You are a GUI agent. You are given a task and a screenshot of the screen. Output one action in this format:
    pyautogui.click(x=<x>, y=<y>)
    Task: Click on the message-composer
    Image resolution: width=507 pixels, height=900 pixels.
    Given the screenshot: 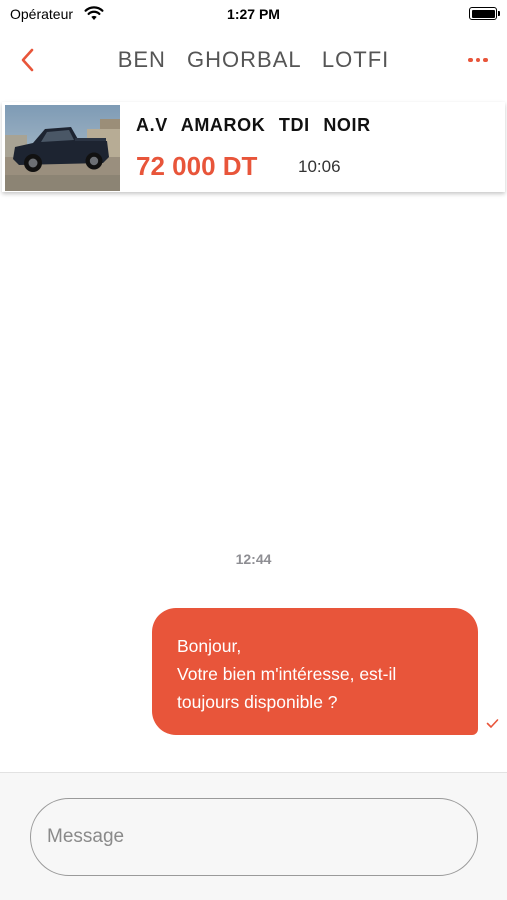 What is the action you would take?
    pyautogui.click(x=253, y=836)
    